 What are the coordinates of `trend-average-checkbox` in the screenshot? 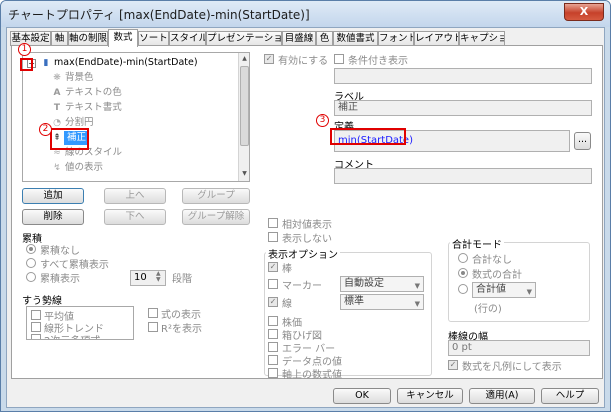 It's located at (36, 315).